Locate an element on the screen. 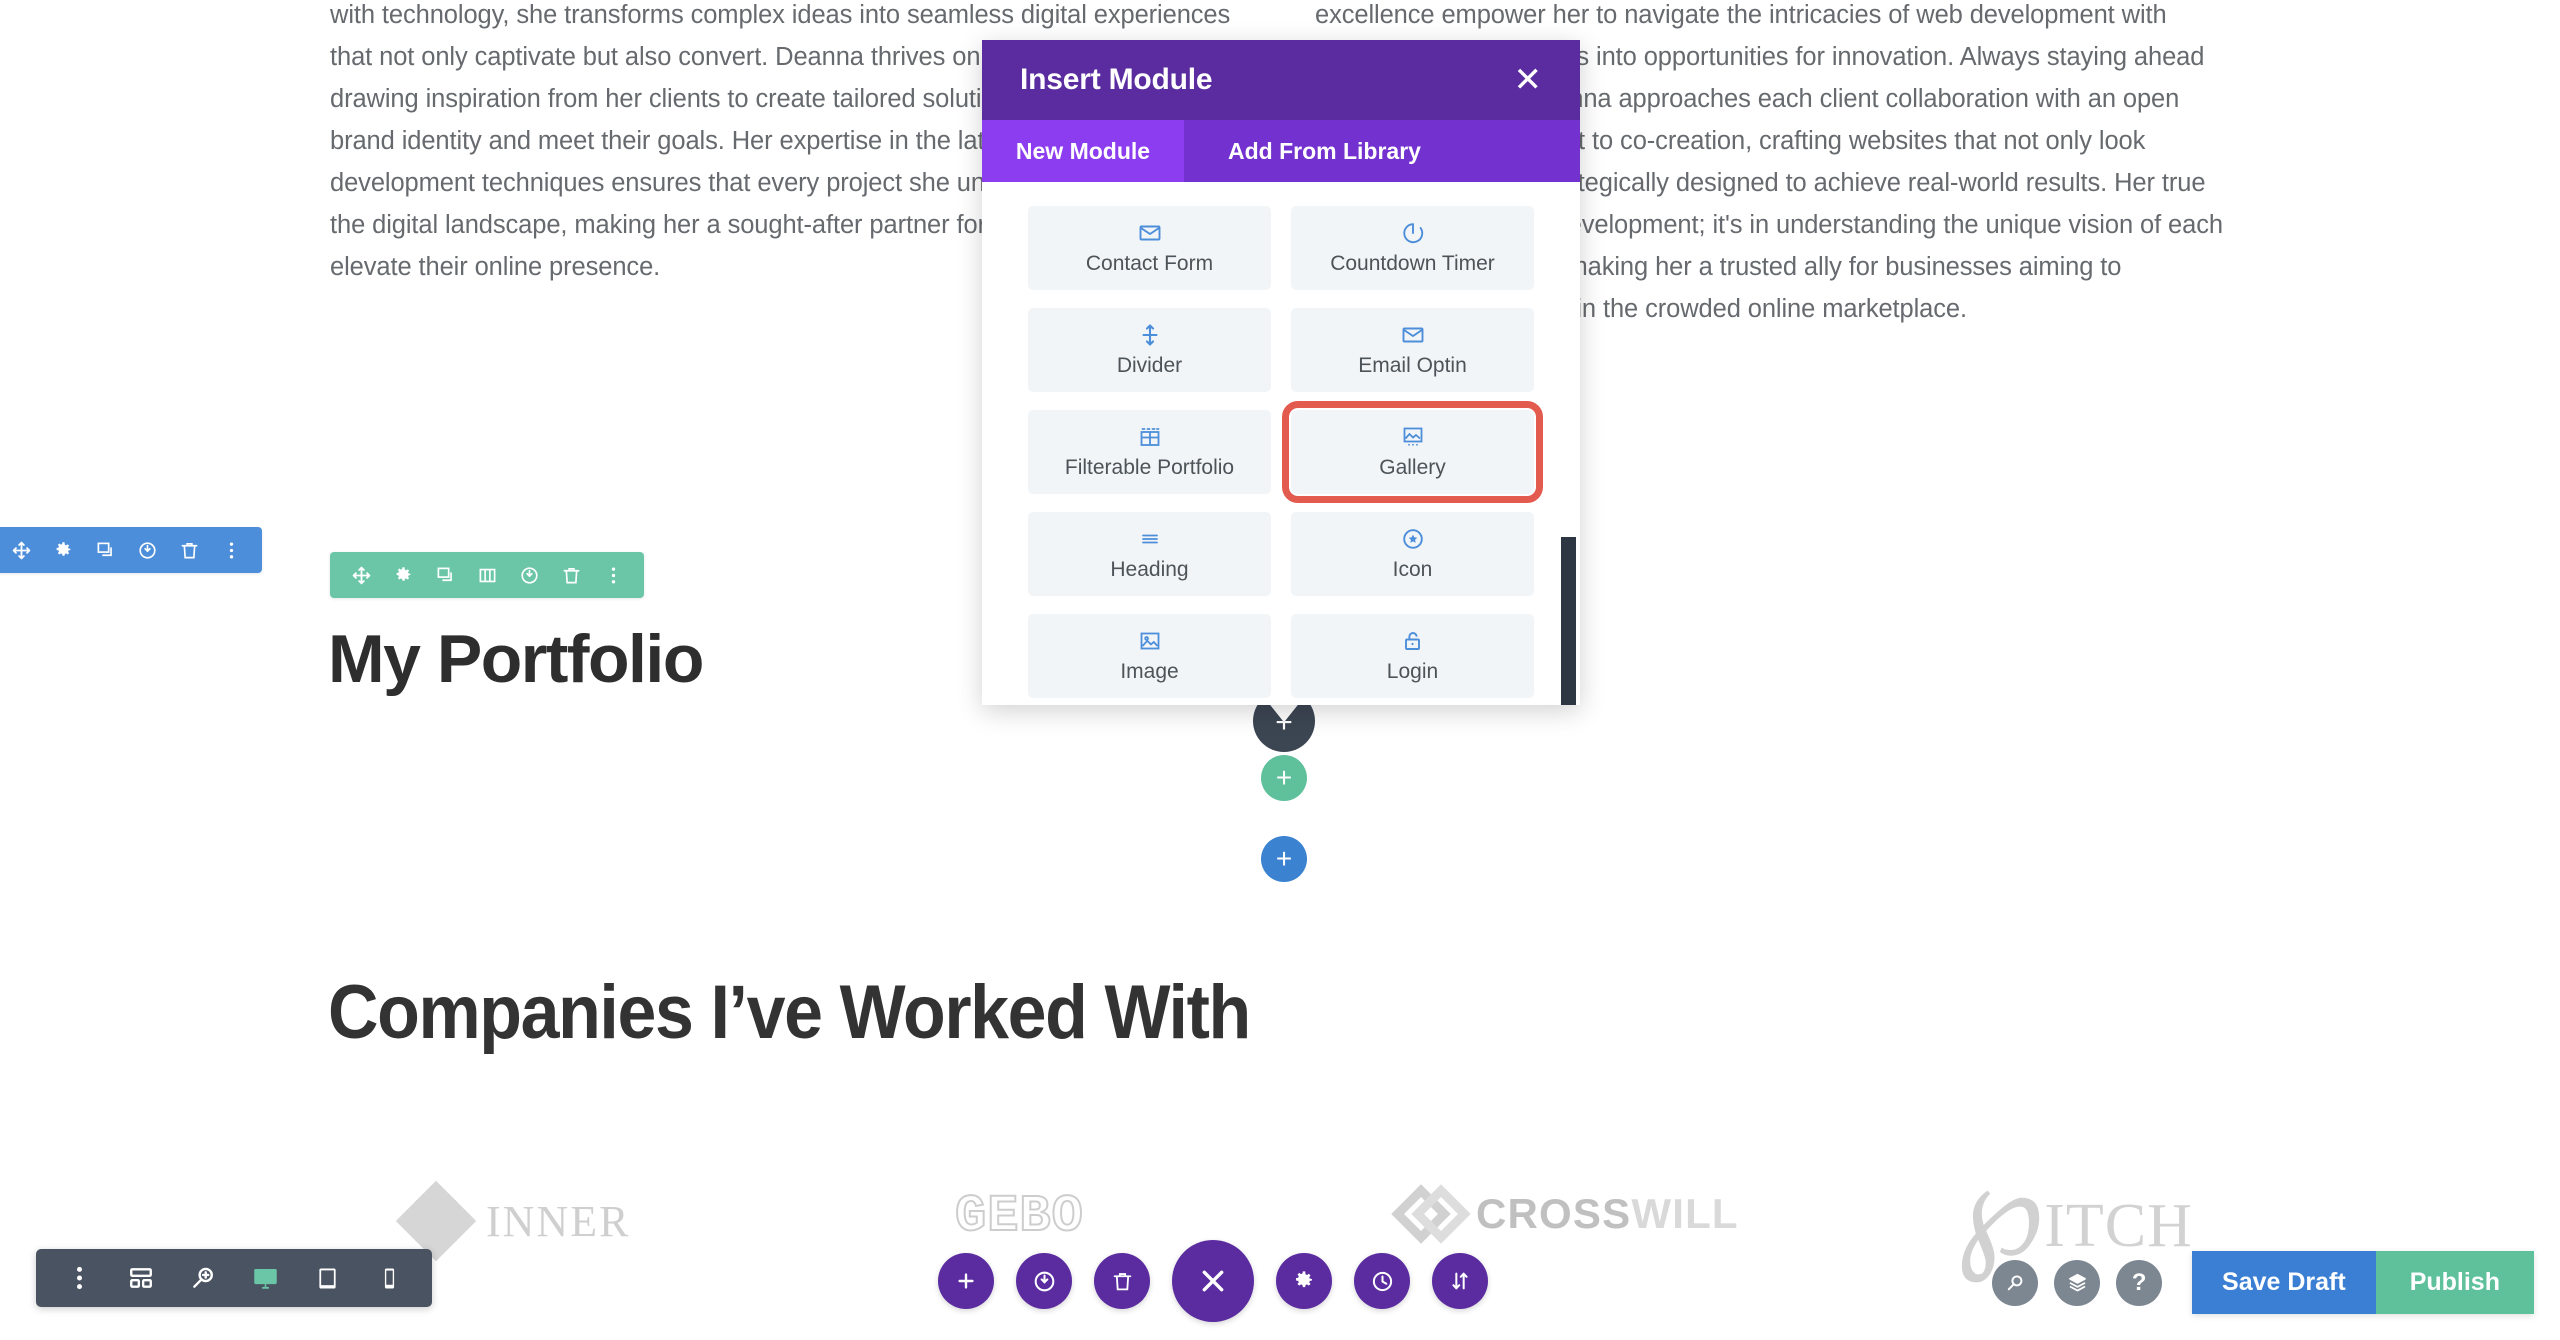 This screenshot has height=1340, width=2560. save-publish-group: Save Draft Publish is located at coordinates (2363, 1282).